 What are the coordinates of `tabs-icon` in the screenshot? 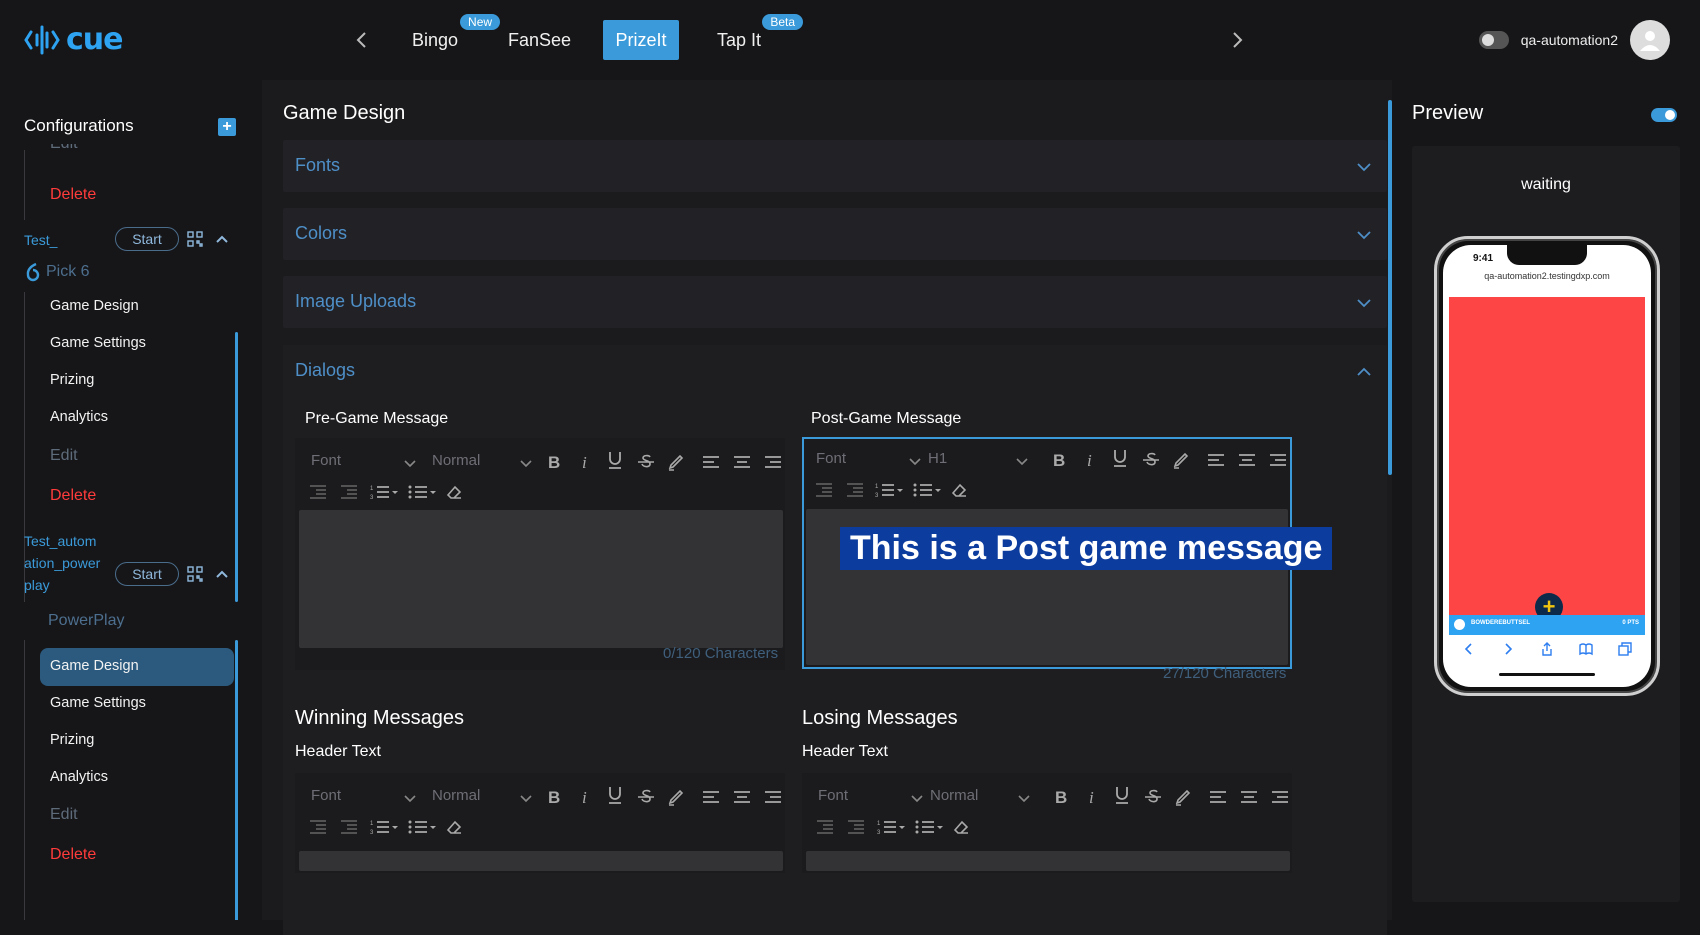 It's located at (1625, 649).